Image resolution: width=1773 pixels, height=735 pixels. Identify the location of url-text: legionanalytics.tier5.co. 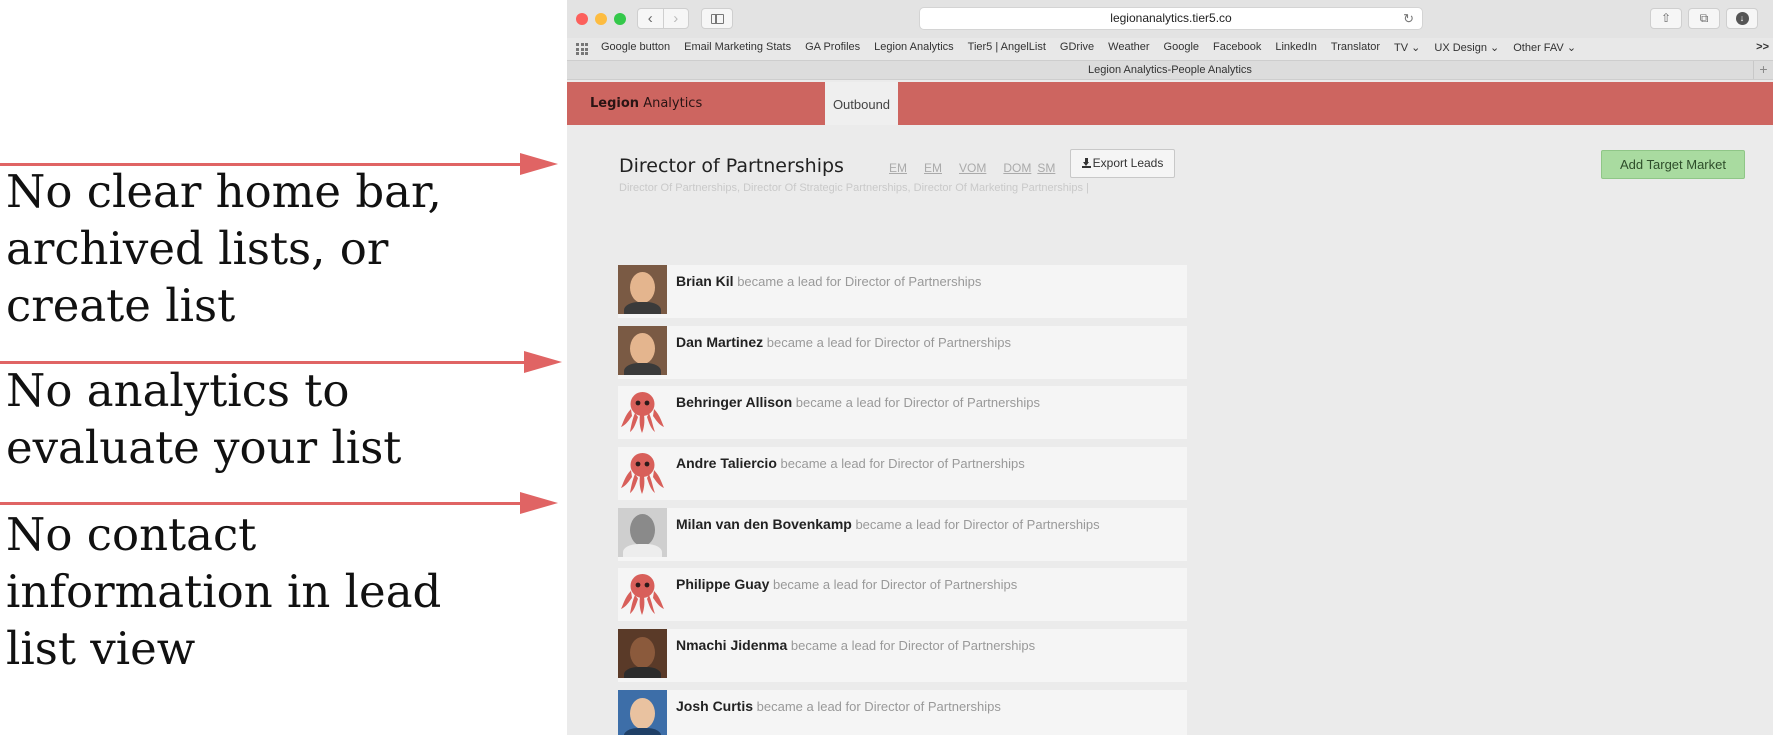
(1171, 18).